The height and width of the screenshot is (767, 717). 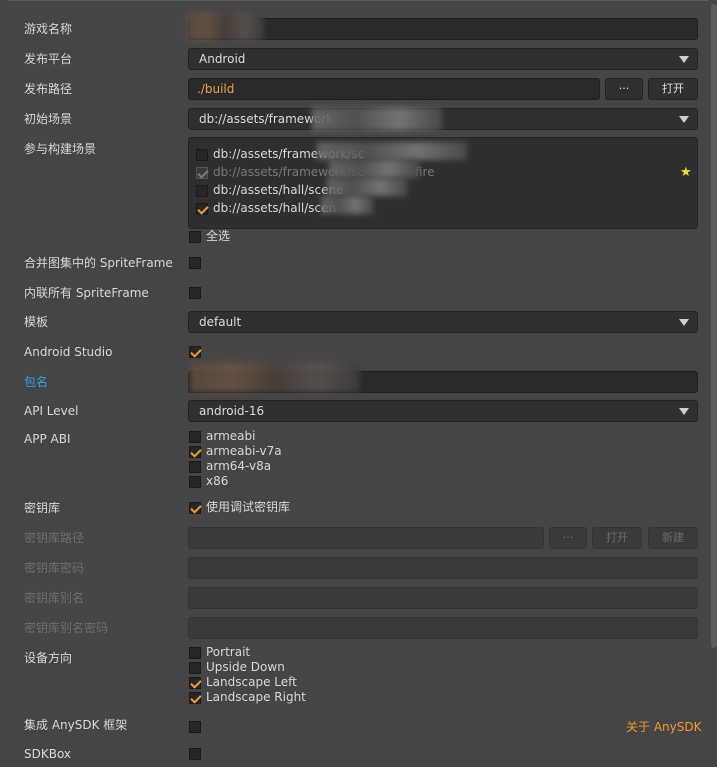 I want to click on row-keystore-path: 密钥库路径 ··· 打开 新建, so click(x=355, y=538).